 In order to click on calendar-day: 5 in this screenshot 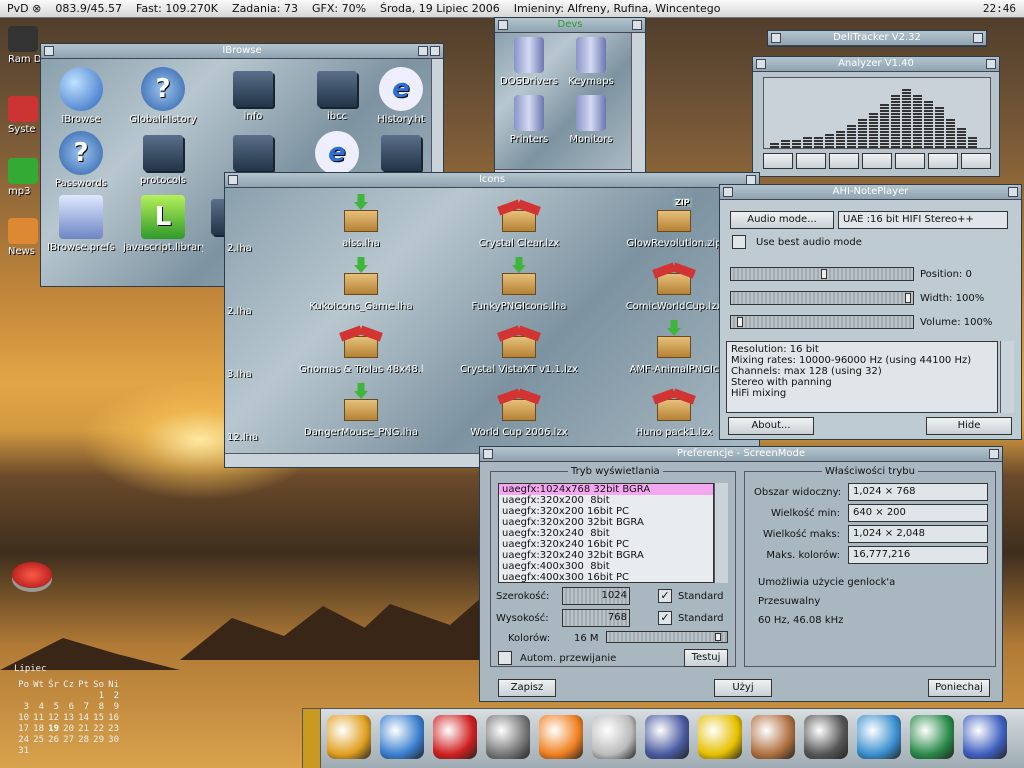, I will do `click(51, 707)`.